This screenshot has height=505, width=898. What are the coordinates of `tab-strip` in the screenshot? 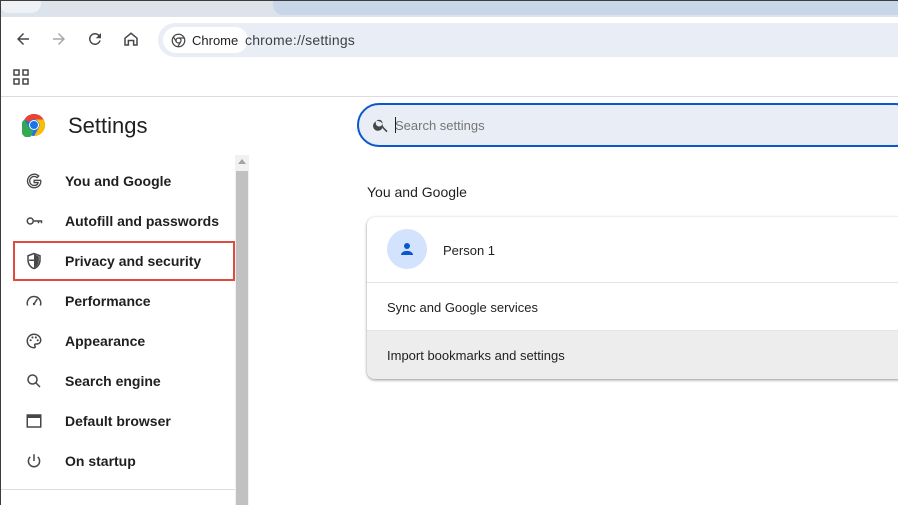 It's located at (449, 9).